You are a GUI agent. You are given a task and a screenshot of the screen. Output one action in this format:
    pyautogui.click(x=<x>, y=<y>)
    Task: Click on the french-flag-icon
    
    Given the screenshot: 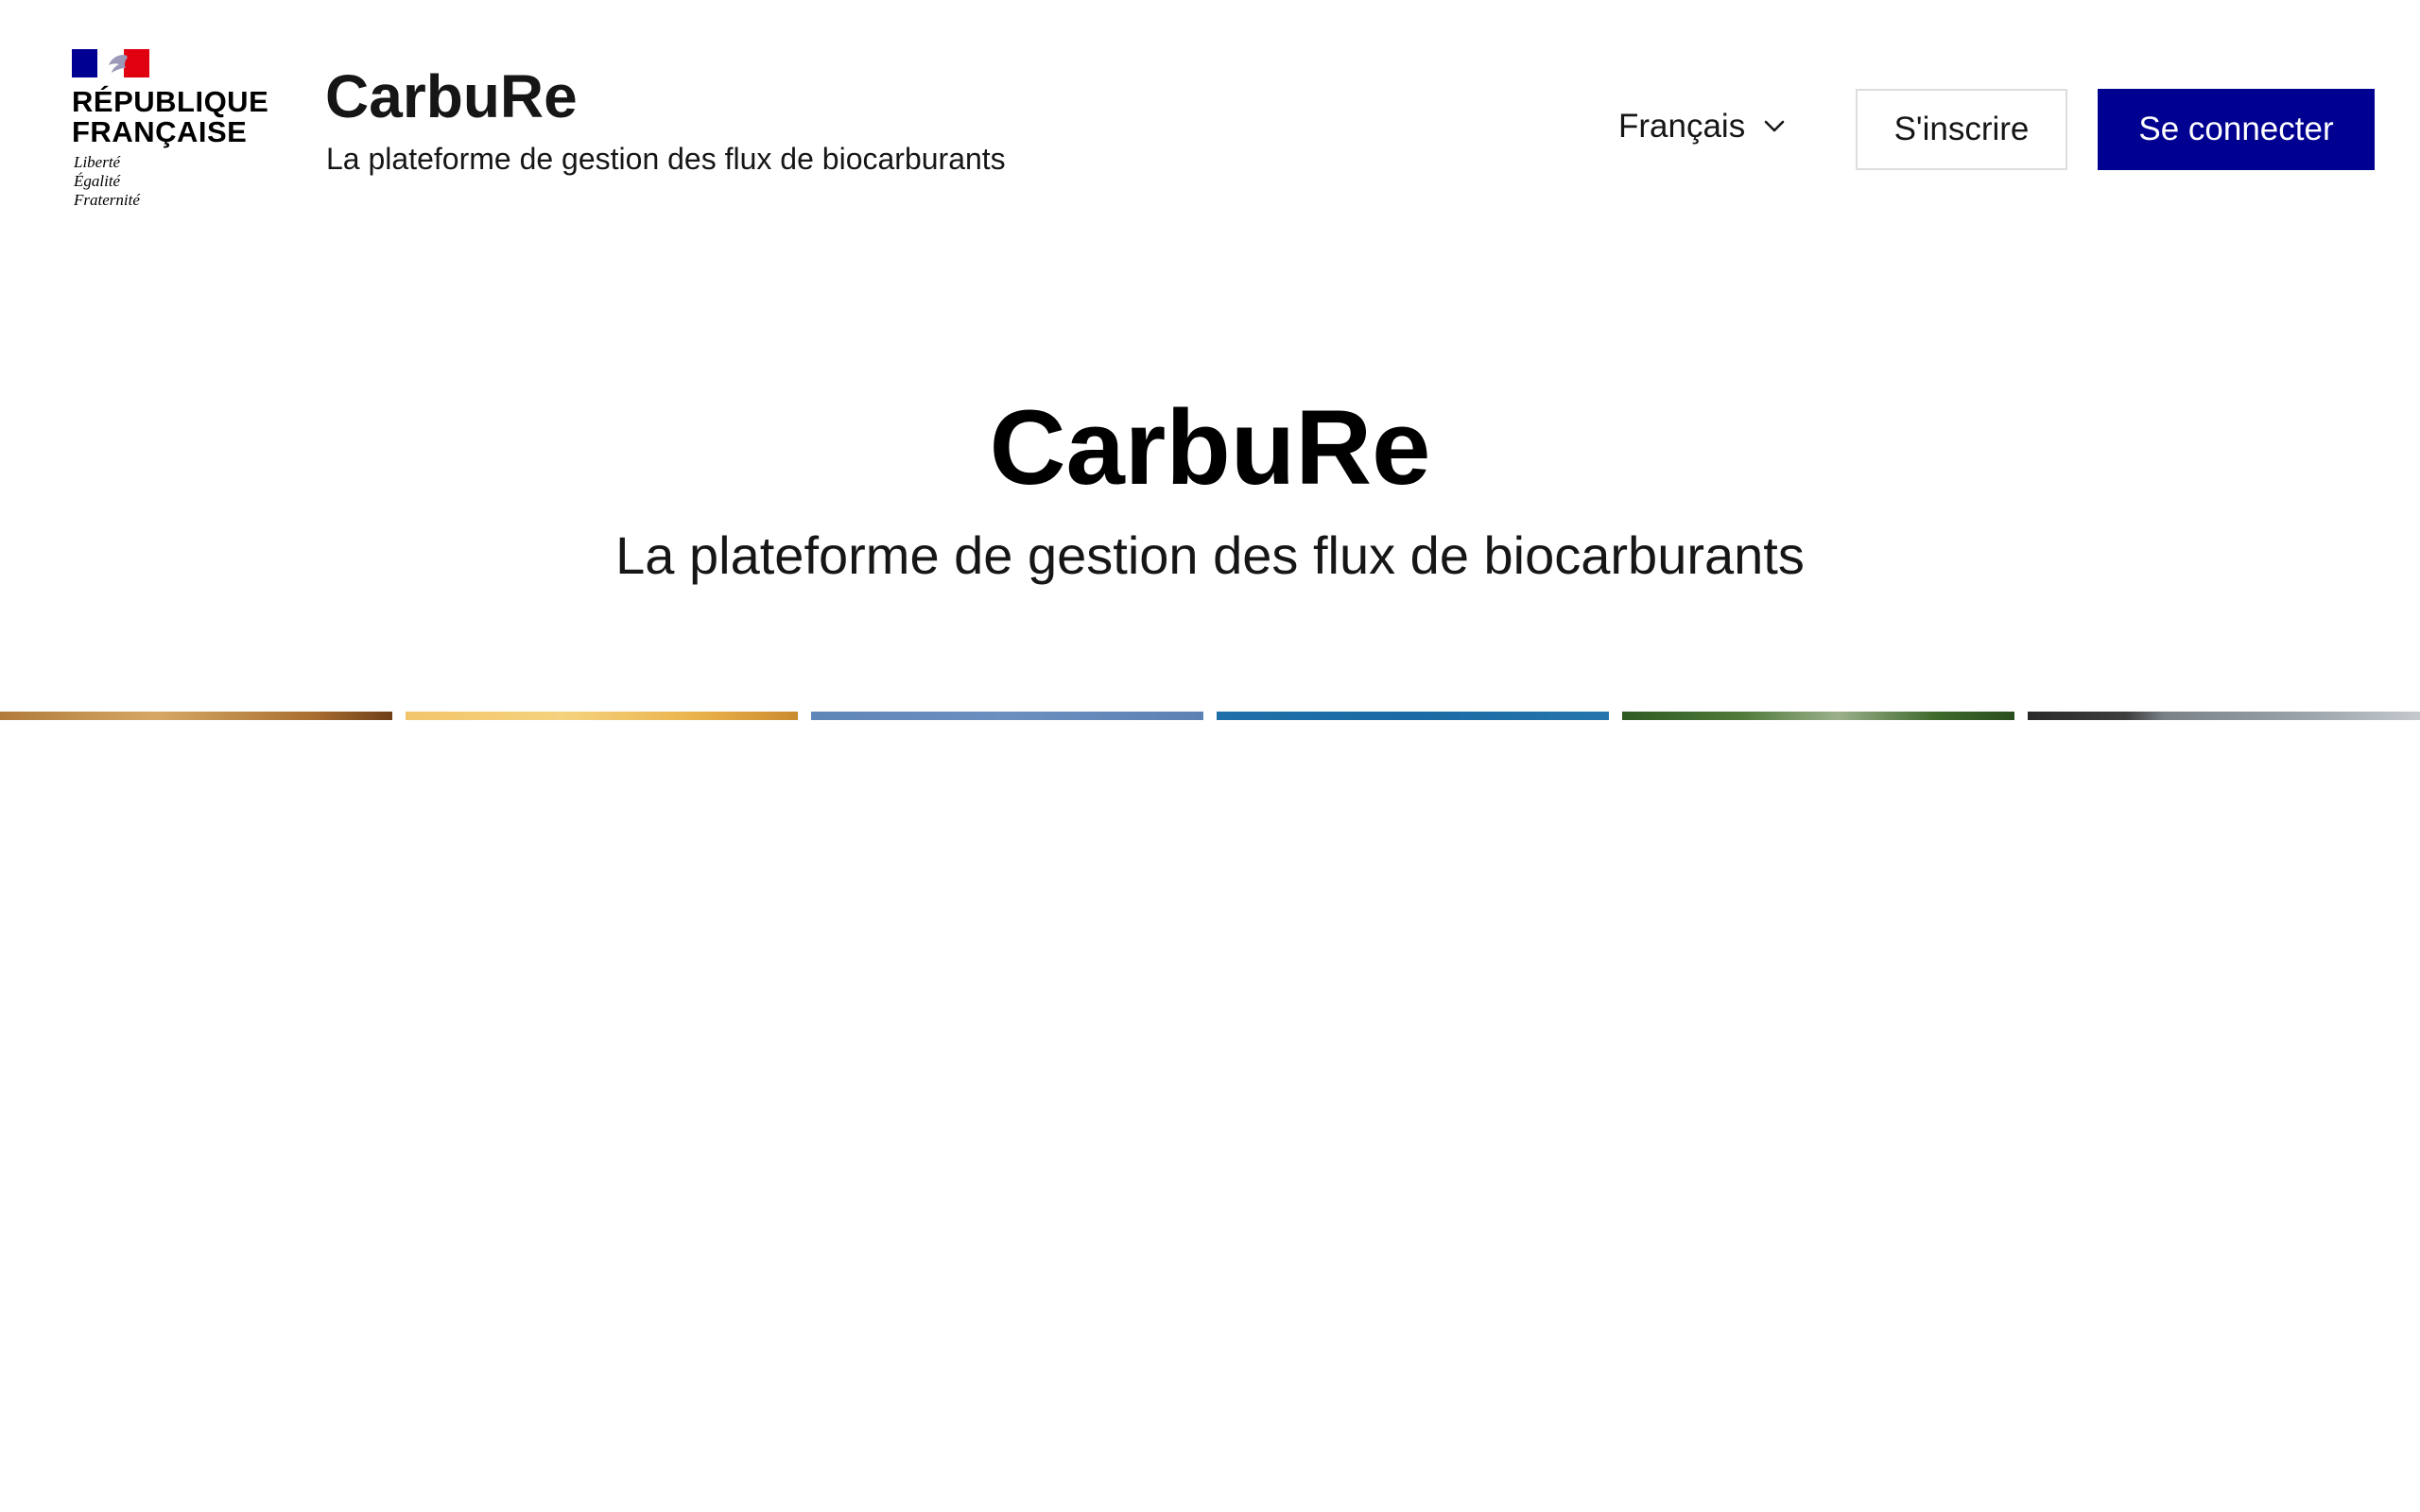 What is the action you would take?
    pyautogui.click(x=111, y=63)
    